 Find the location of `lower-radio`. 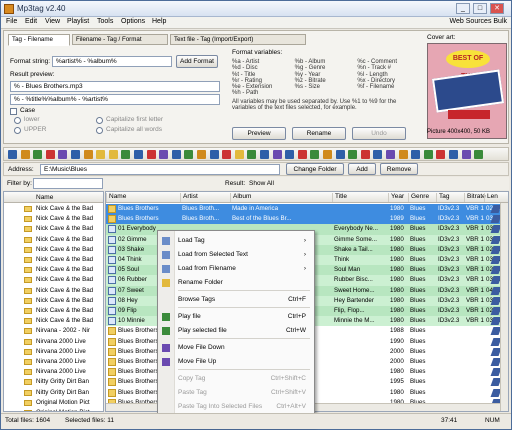

lower-radio is located at coordinates (17, 120).